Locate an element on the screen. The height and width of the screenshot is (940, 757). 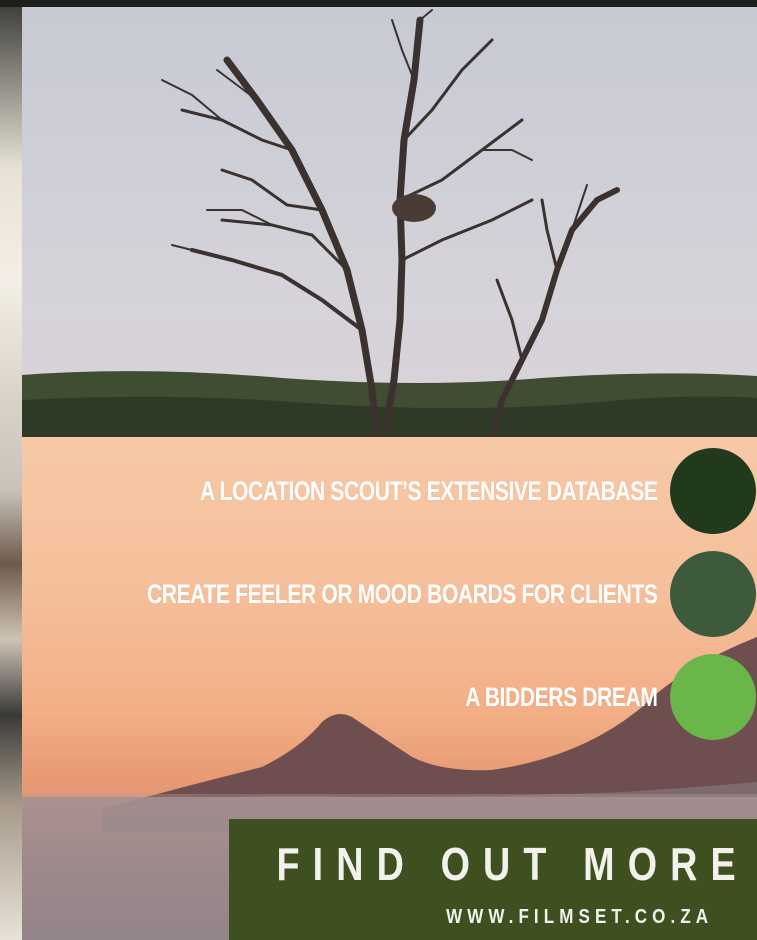
feature-bullet-2: CREATE FEELER OR MOOD BOARDS FOR CLIENTS is located at coordinates (380, 594).